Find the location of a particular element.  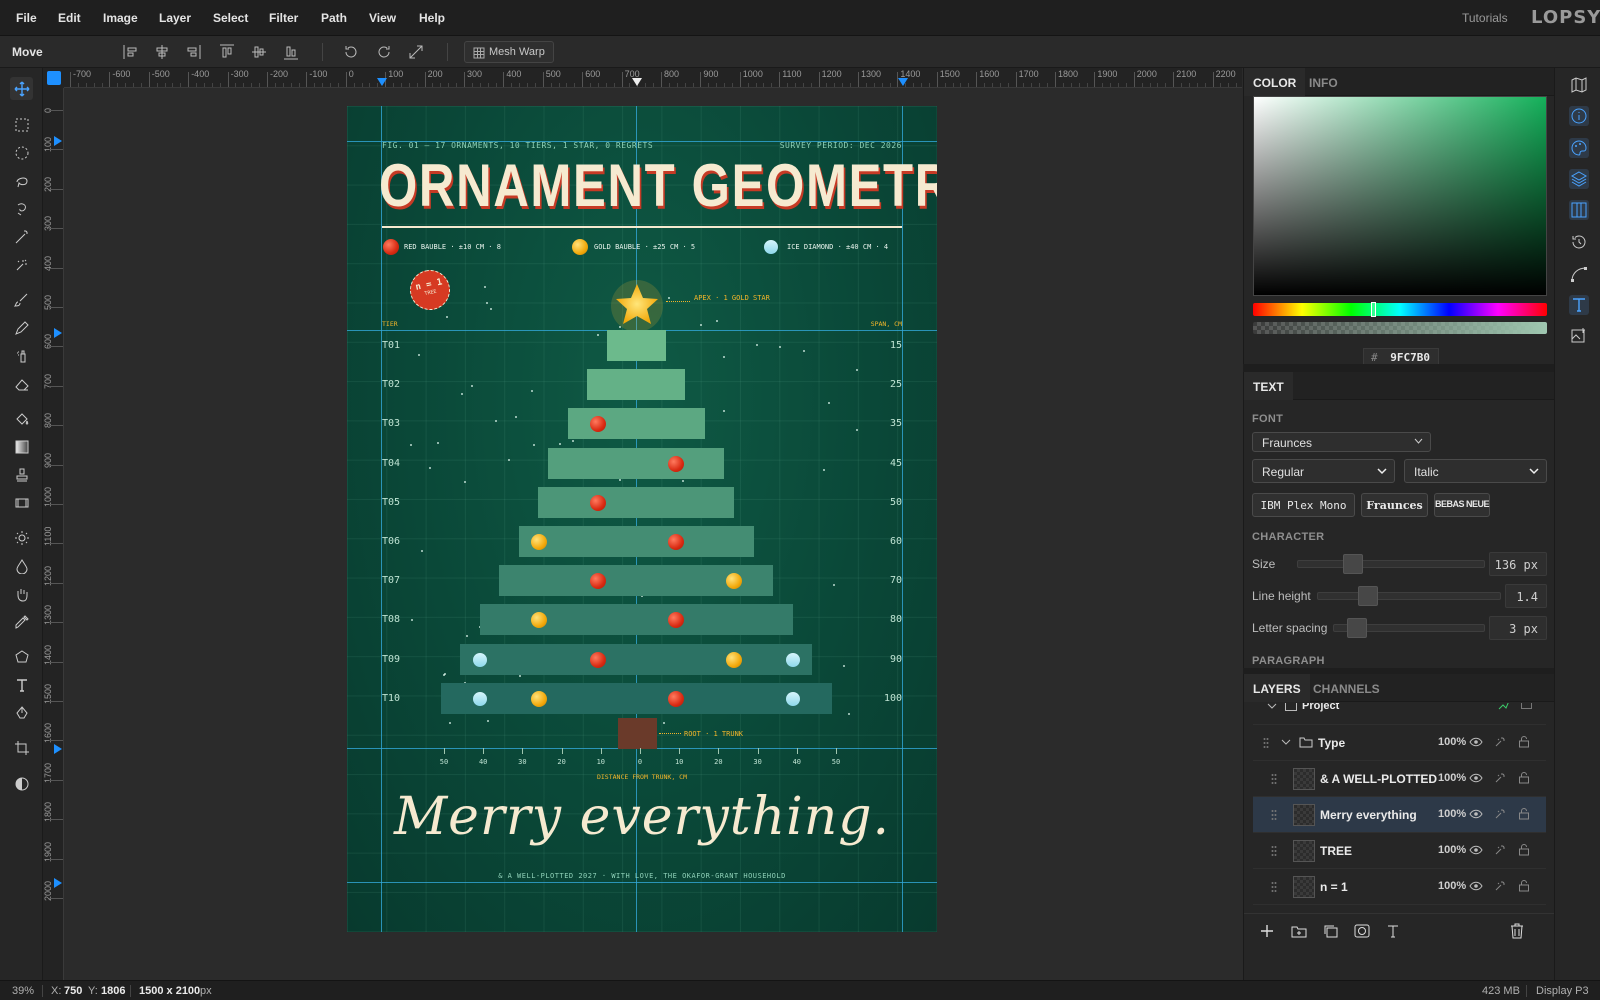

font-weight-select: Regular is located at coordinates (1323, 471).